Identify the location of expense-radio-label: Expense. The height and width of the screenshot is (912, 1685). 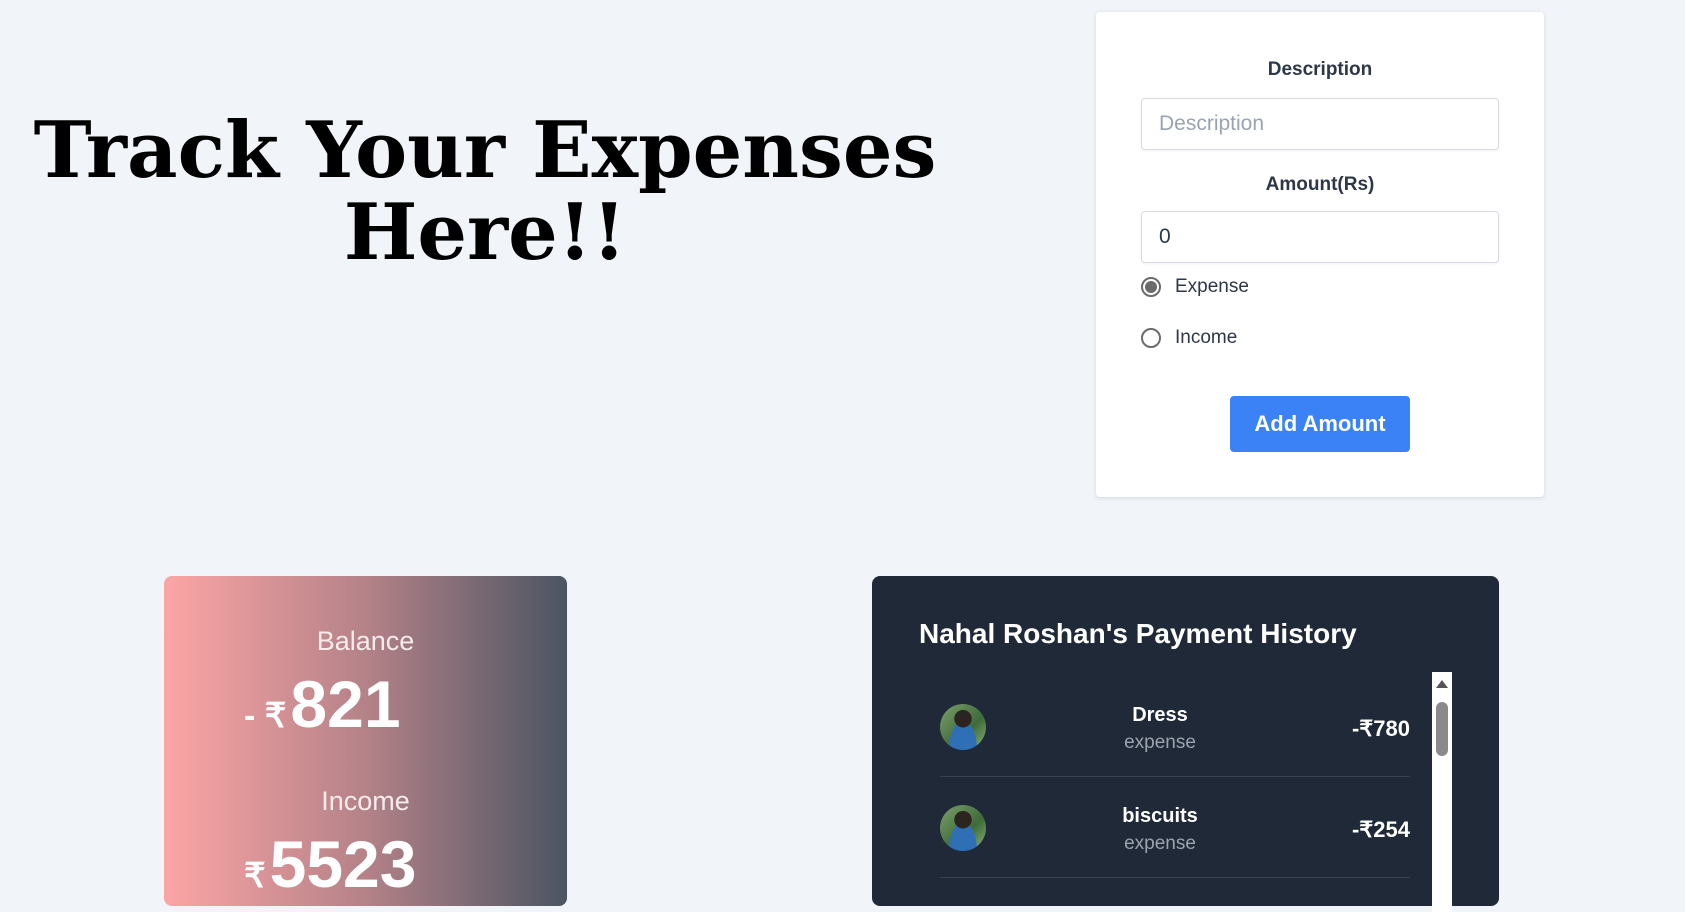
(1212, 286).